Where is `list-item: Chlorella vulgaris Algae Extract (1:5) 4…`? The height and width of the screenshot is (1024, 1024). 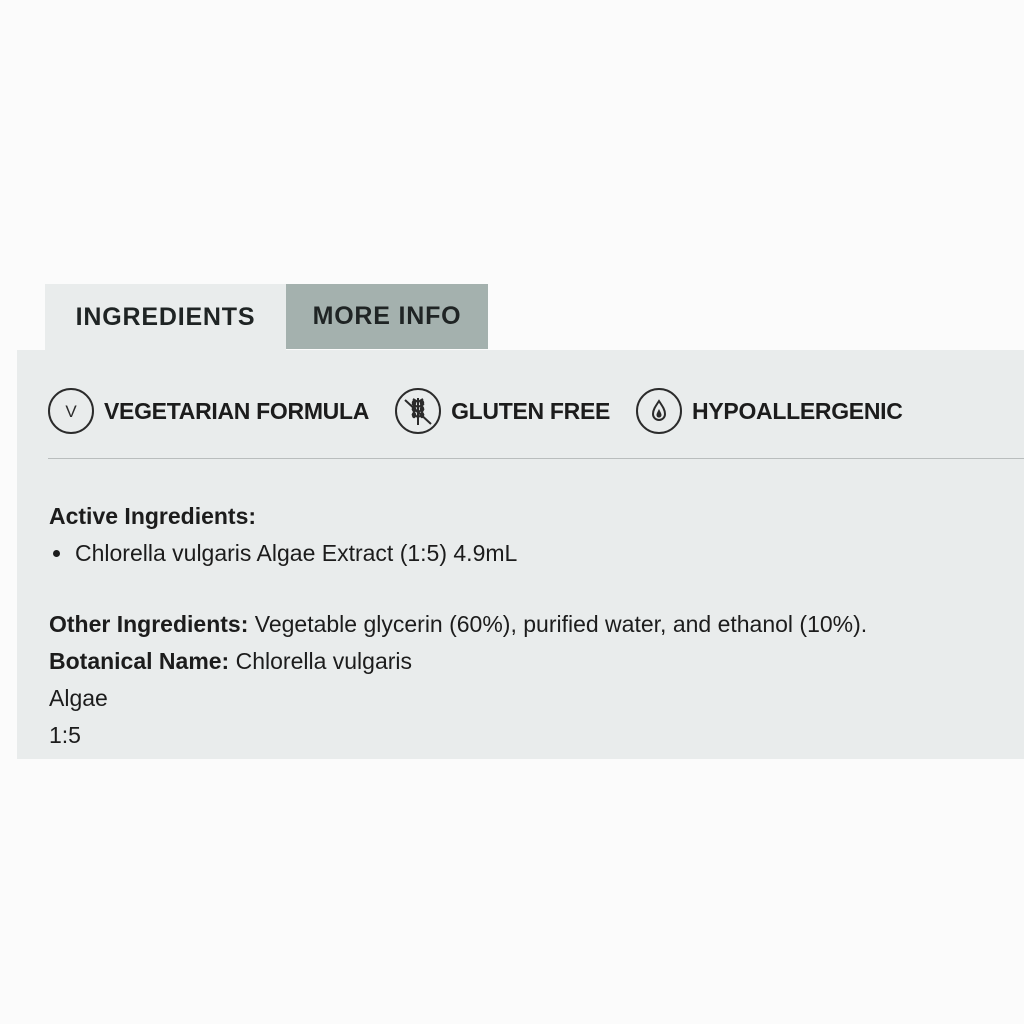 list-item: Chlorella vulgaris Algae Extract (1:5) 4… is located at coordinates (533, 553).